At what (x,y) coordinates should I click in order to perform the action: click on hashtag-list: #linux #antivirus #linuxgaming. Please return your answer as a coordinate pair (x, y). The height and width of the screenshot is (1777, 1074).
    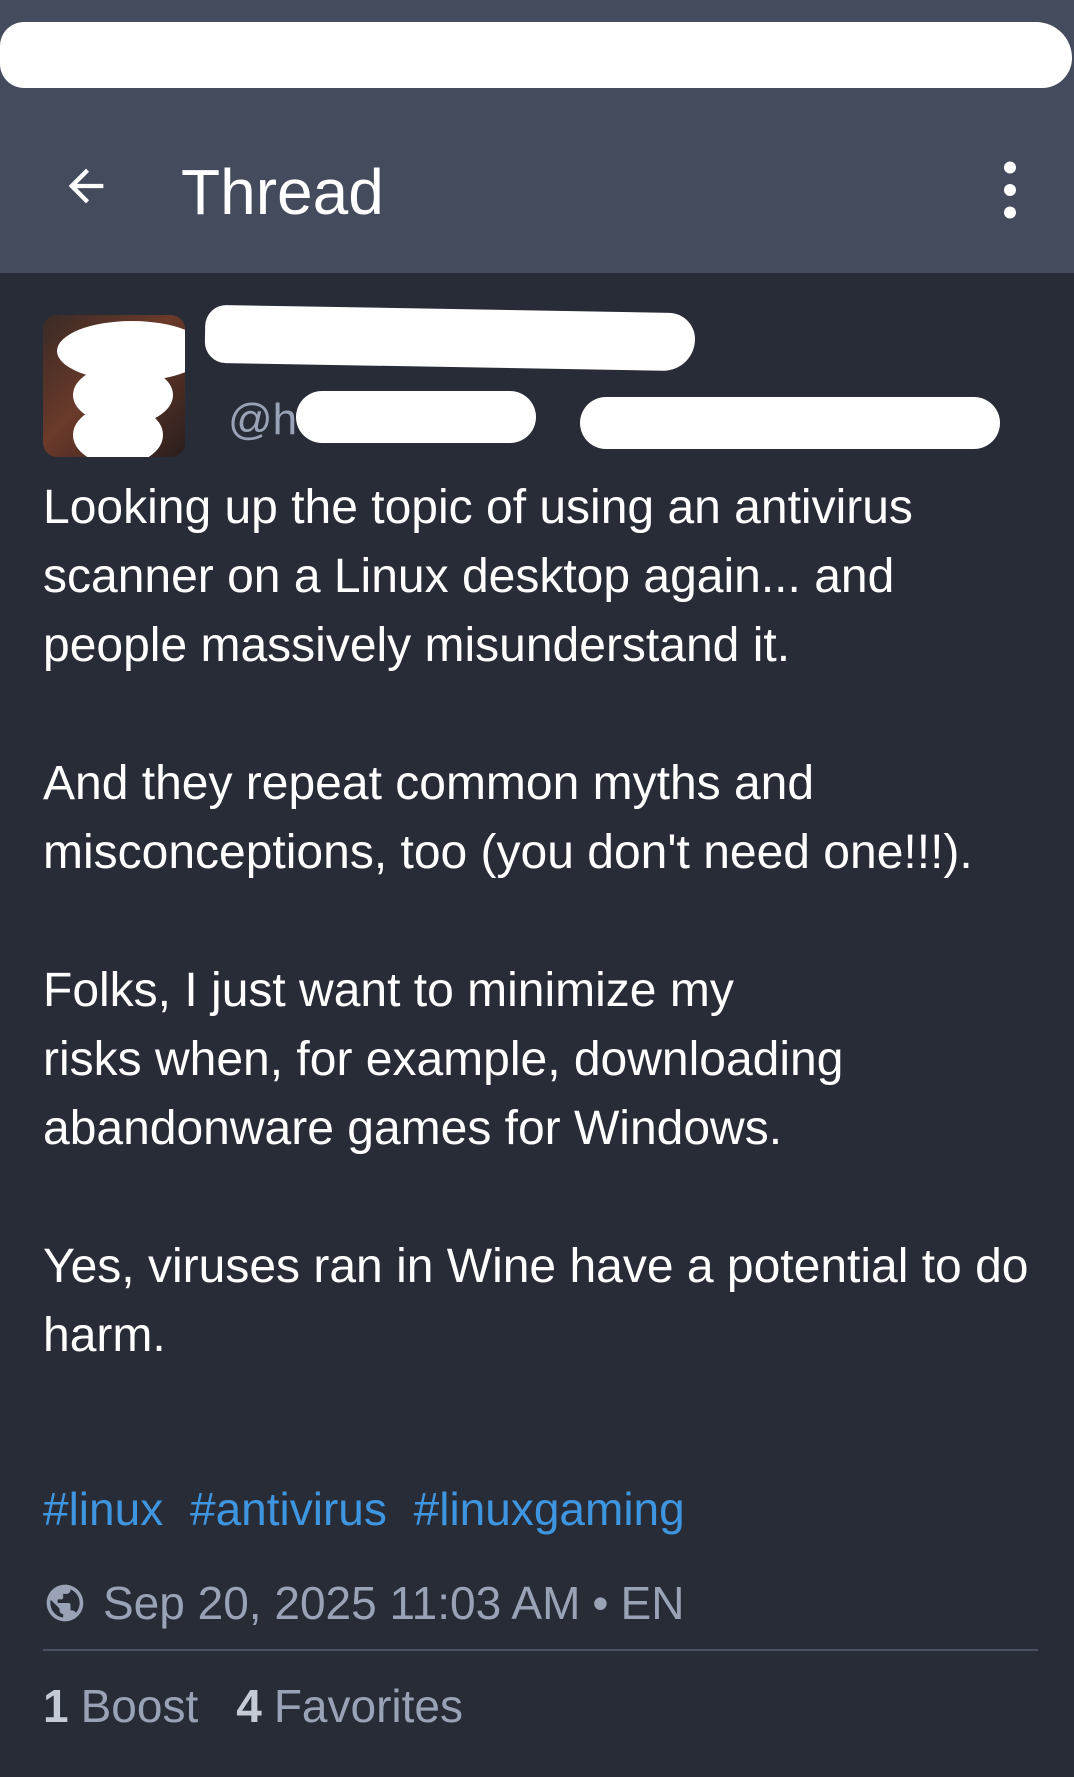
    Looking at the image, I should click on (371, 1509).